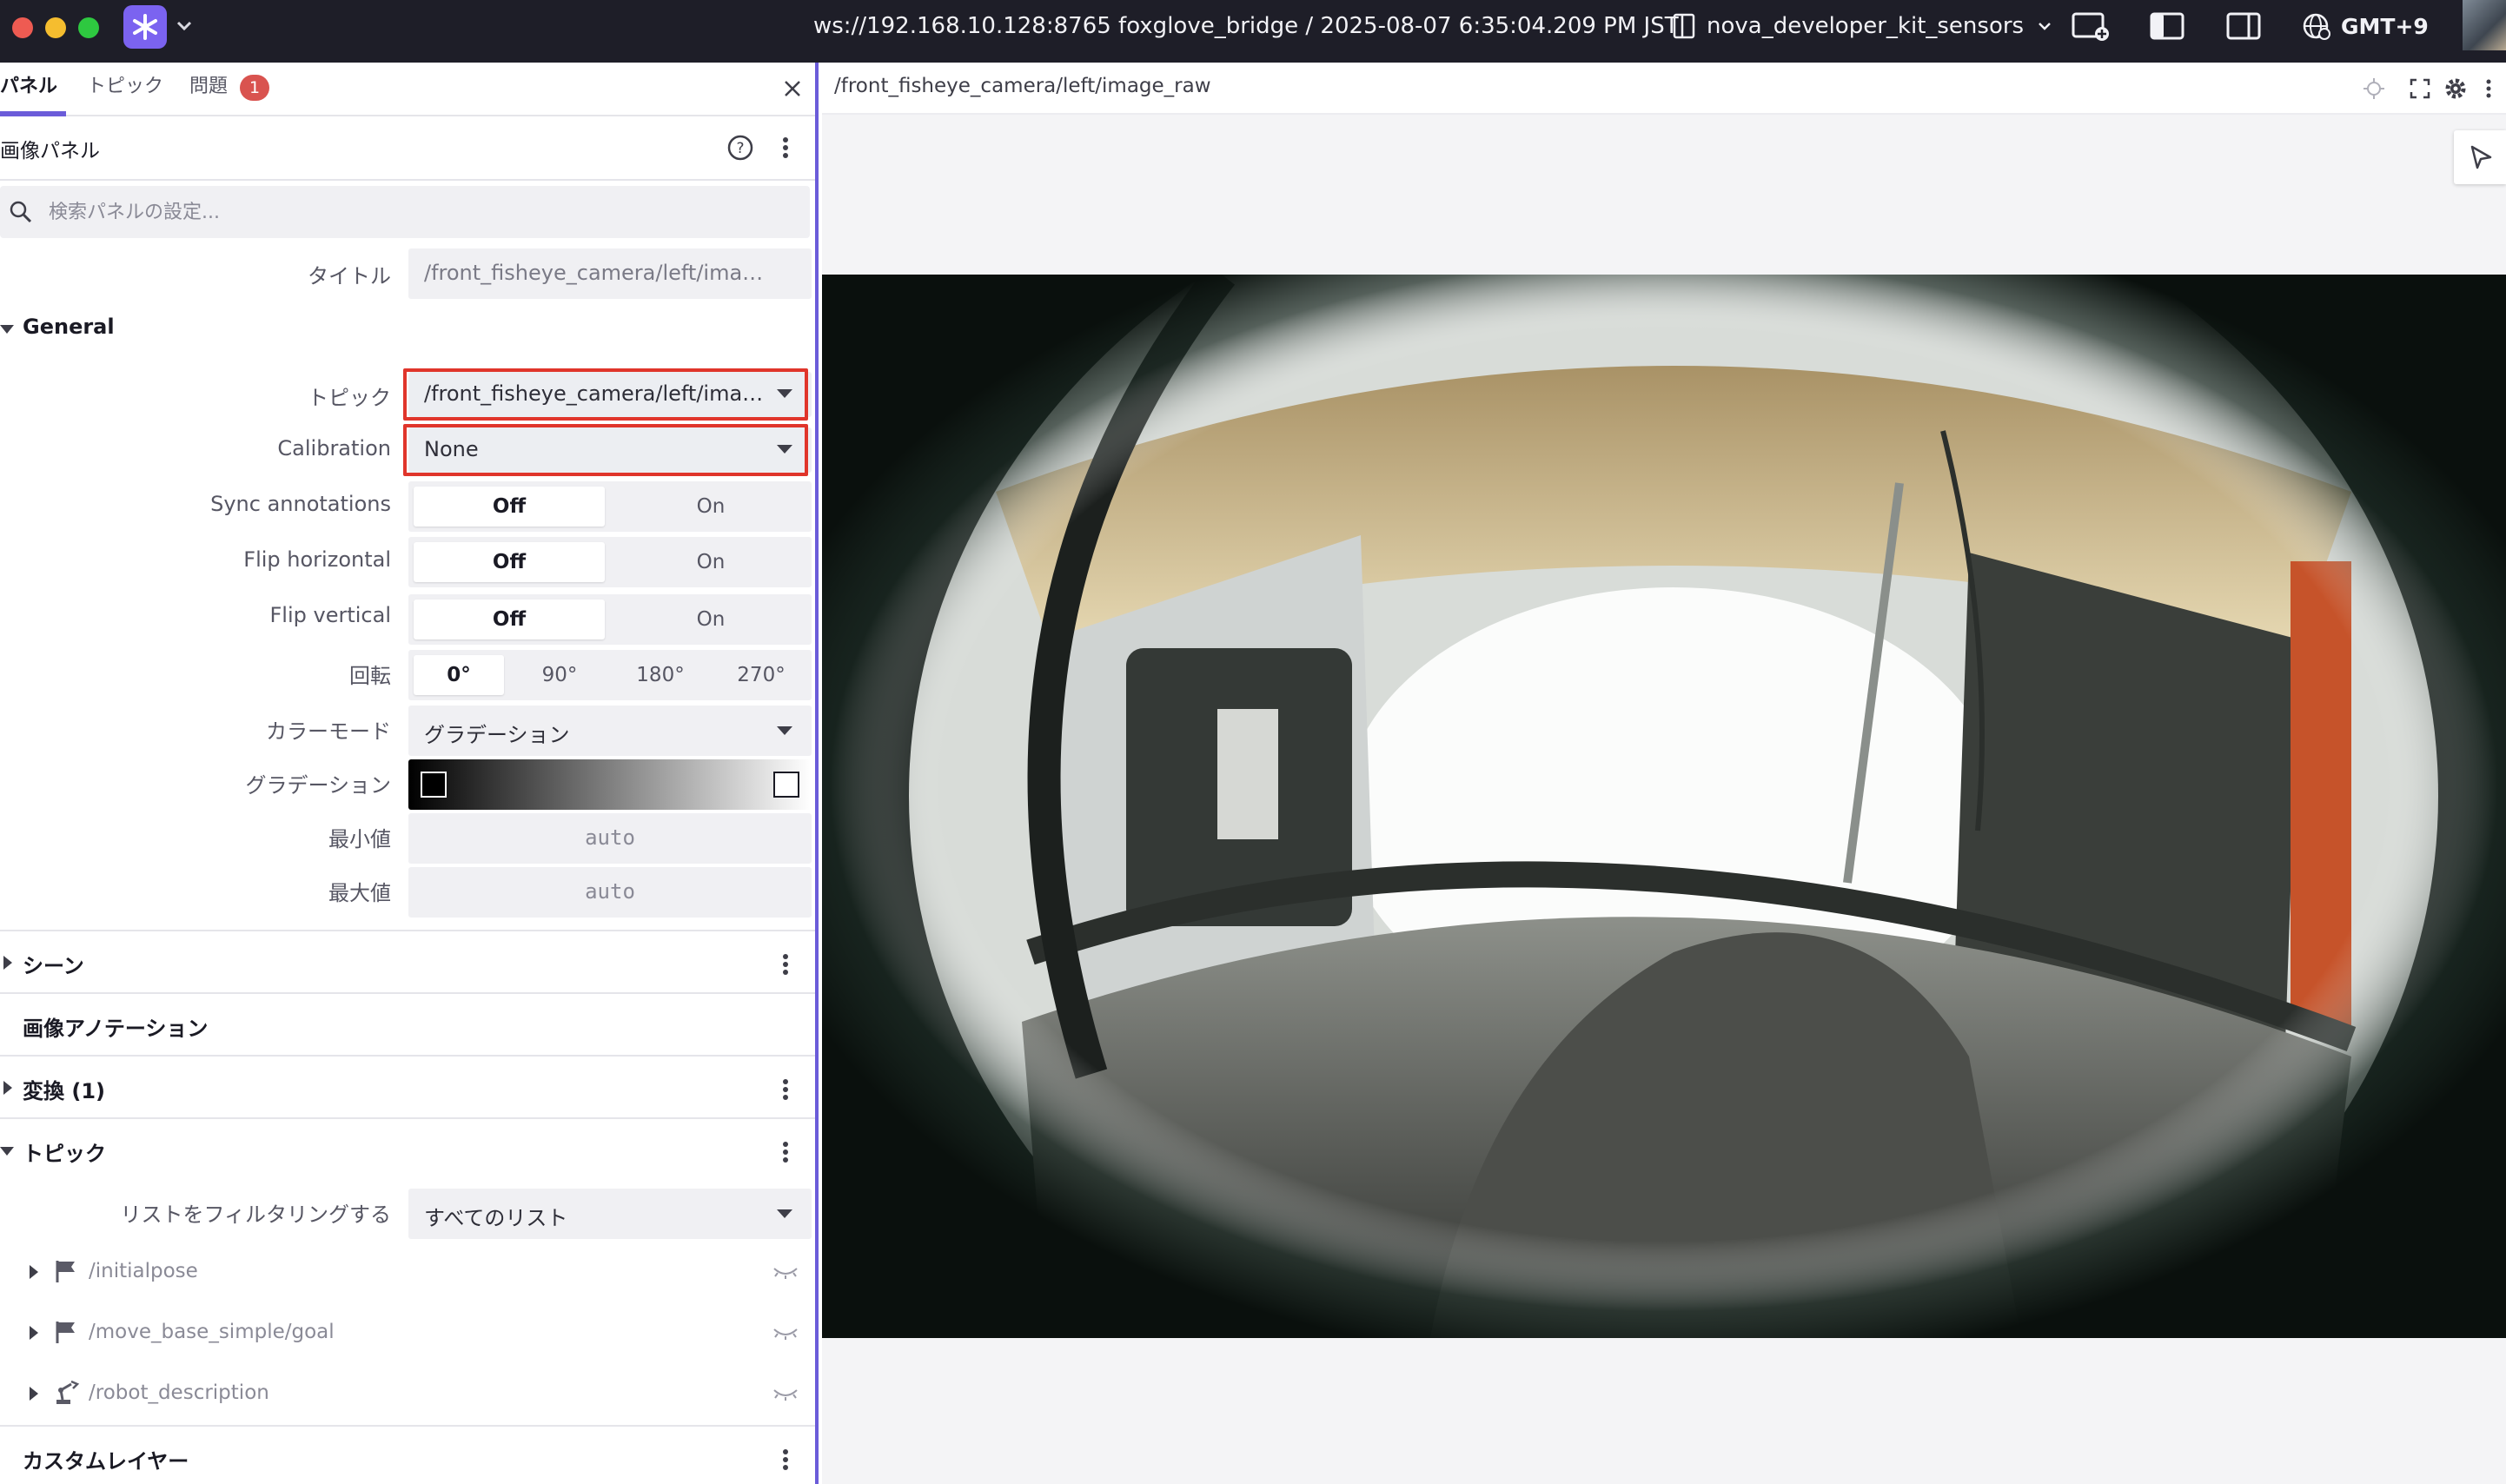 This screenshot has width=2506, height=1484. What do you see at coordinates (434, 785) in the screenshot?
I see `gradient-start-swatch` at bounding box center [434, 785].